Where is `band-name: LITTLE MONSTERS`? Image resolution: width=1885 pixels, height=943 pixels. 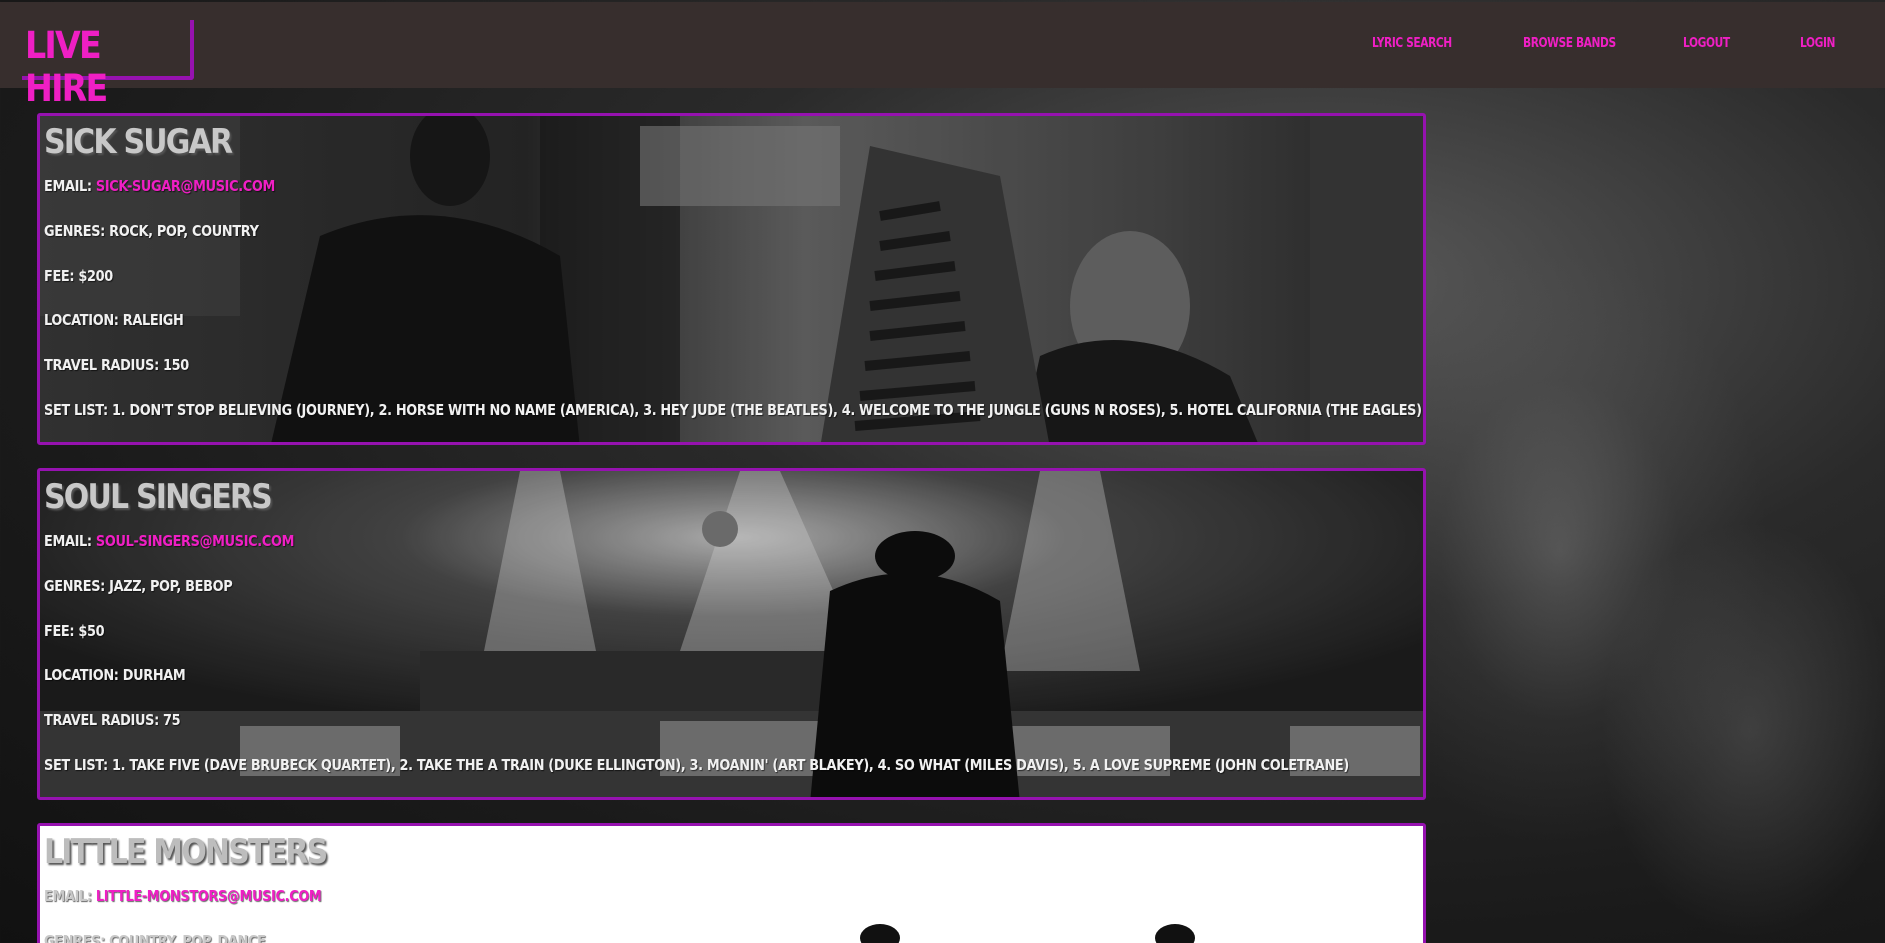
band-name: LITTLE MONSTERS is located at coordinates (186, 852).